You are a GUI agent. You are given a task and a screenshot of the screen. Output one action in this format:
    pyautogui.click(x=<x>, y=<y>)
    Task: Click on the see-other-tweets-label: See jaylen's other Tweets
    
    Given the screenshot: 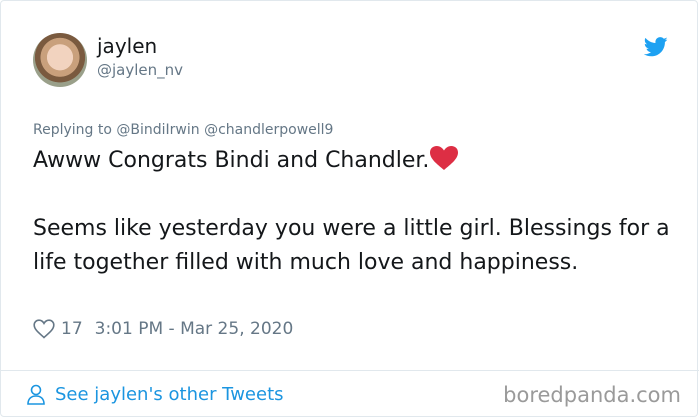 What is the action you would take?
    pyautogui.click(x=169, y=394)
    